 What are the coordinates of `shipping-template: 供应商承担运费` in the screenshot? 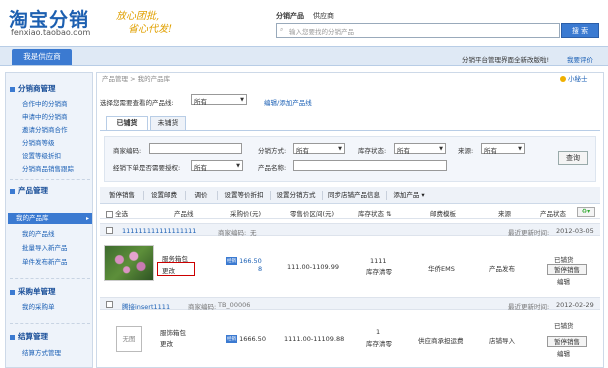 It's located at (441, 341).